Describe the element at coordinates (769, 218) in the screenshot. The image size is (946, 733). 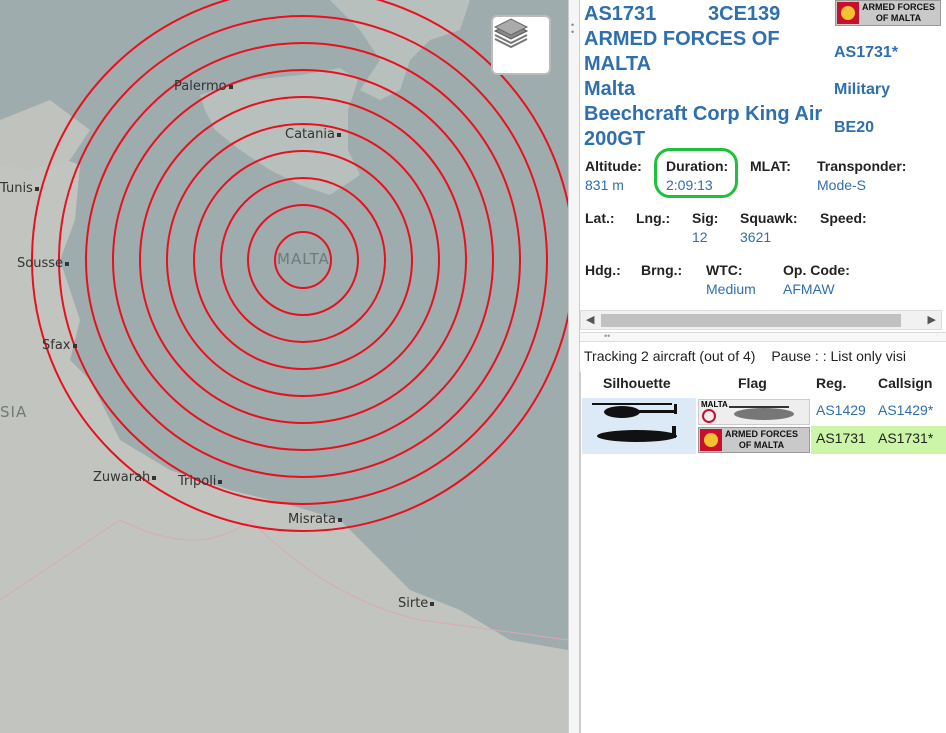
I see `squawk-label: Squawk:` at that location.